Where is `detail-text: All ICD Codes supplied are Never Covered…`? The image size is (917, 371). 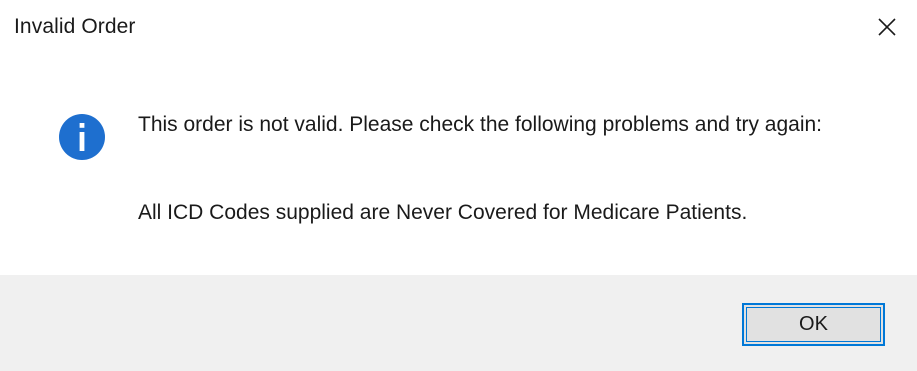 detail-text: All ICD Codes supplied are Never Covered… is located at coordinates (443, 212).